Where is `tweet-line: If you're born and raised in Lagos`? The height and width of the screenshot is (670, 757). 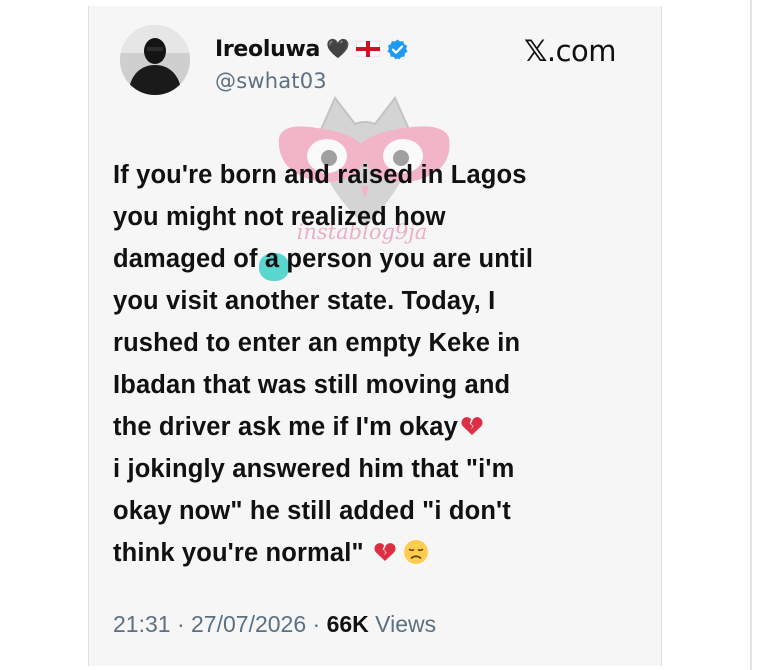 tweet-line: If you're born and raised in Lagos is located at coordinates (320, 175).